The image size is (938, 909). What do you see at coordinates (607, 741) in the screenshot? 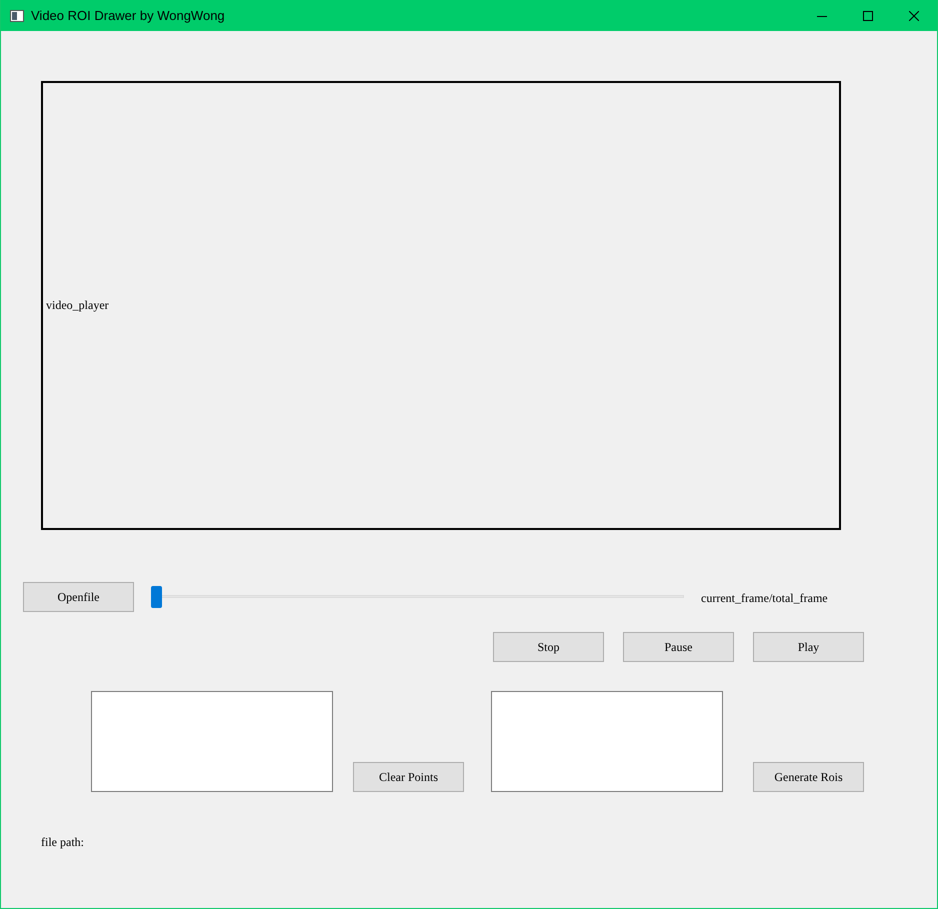
I see `rois-text-area` at bounding box center [607, 741].